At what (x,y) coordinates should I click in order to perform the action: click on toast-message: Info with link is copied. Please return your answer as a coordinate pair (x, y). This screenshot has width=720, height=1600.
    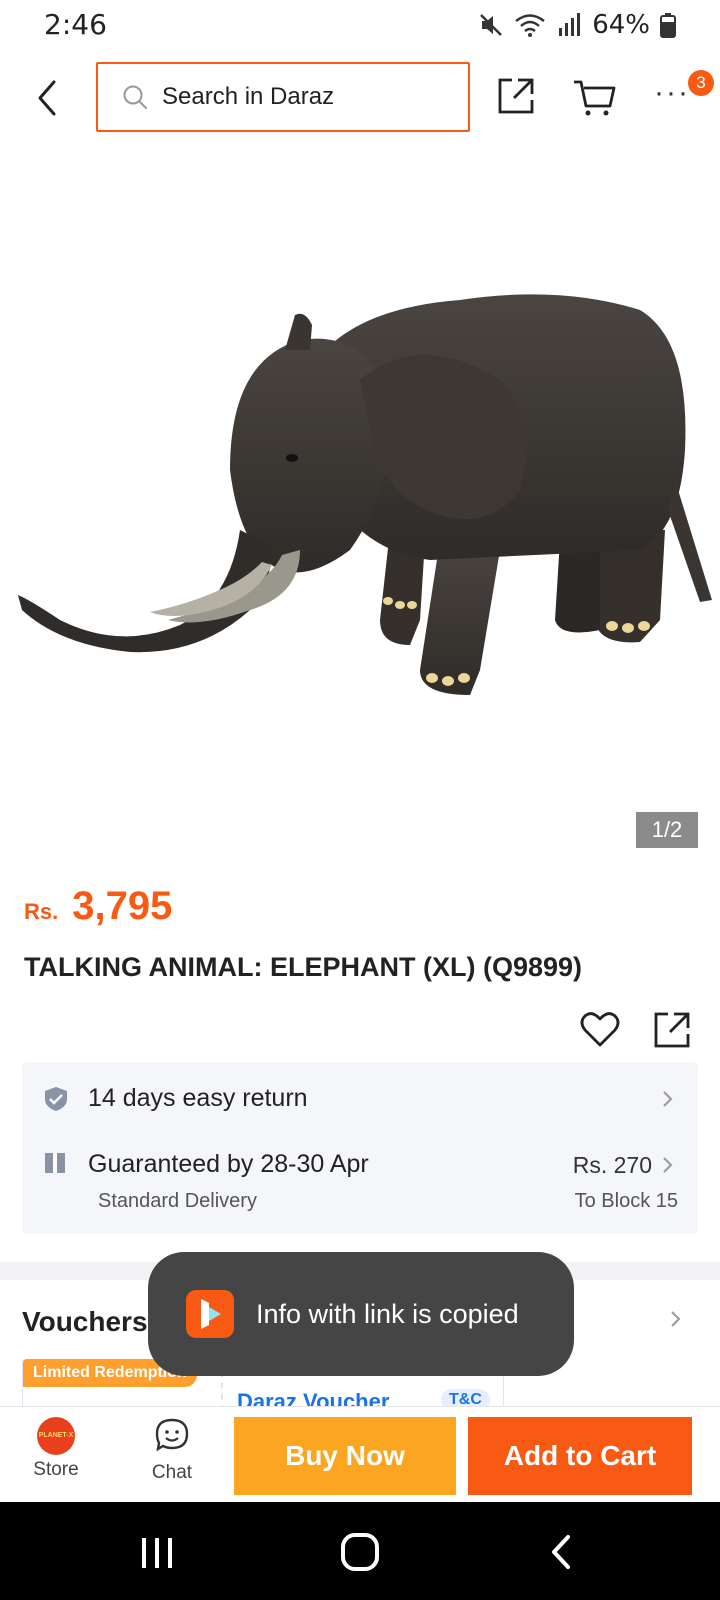
    Looking at the image, I should click on (387, 1313).